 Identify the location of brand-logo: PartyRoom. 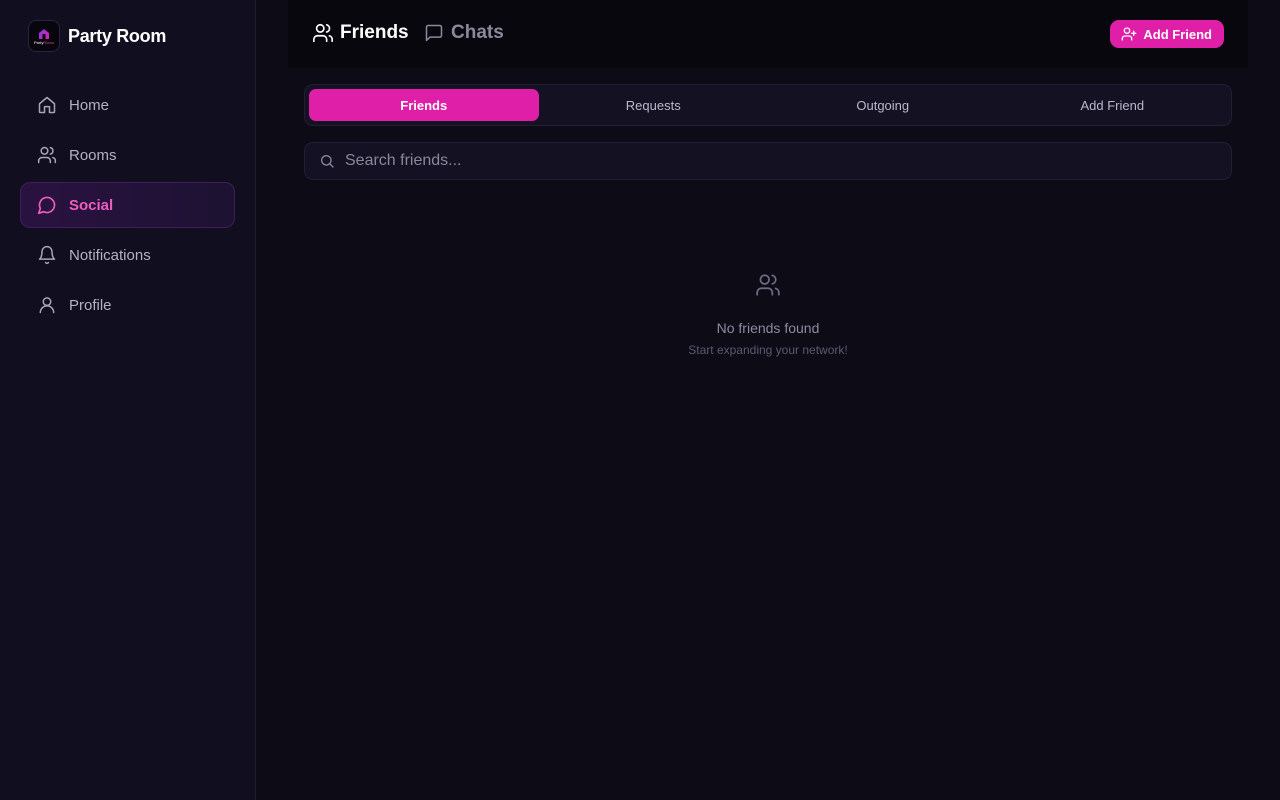
(44, 36).